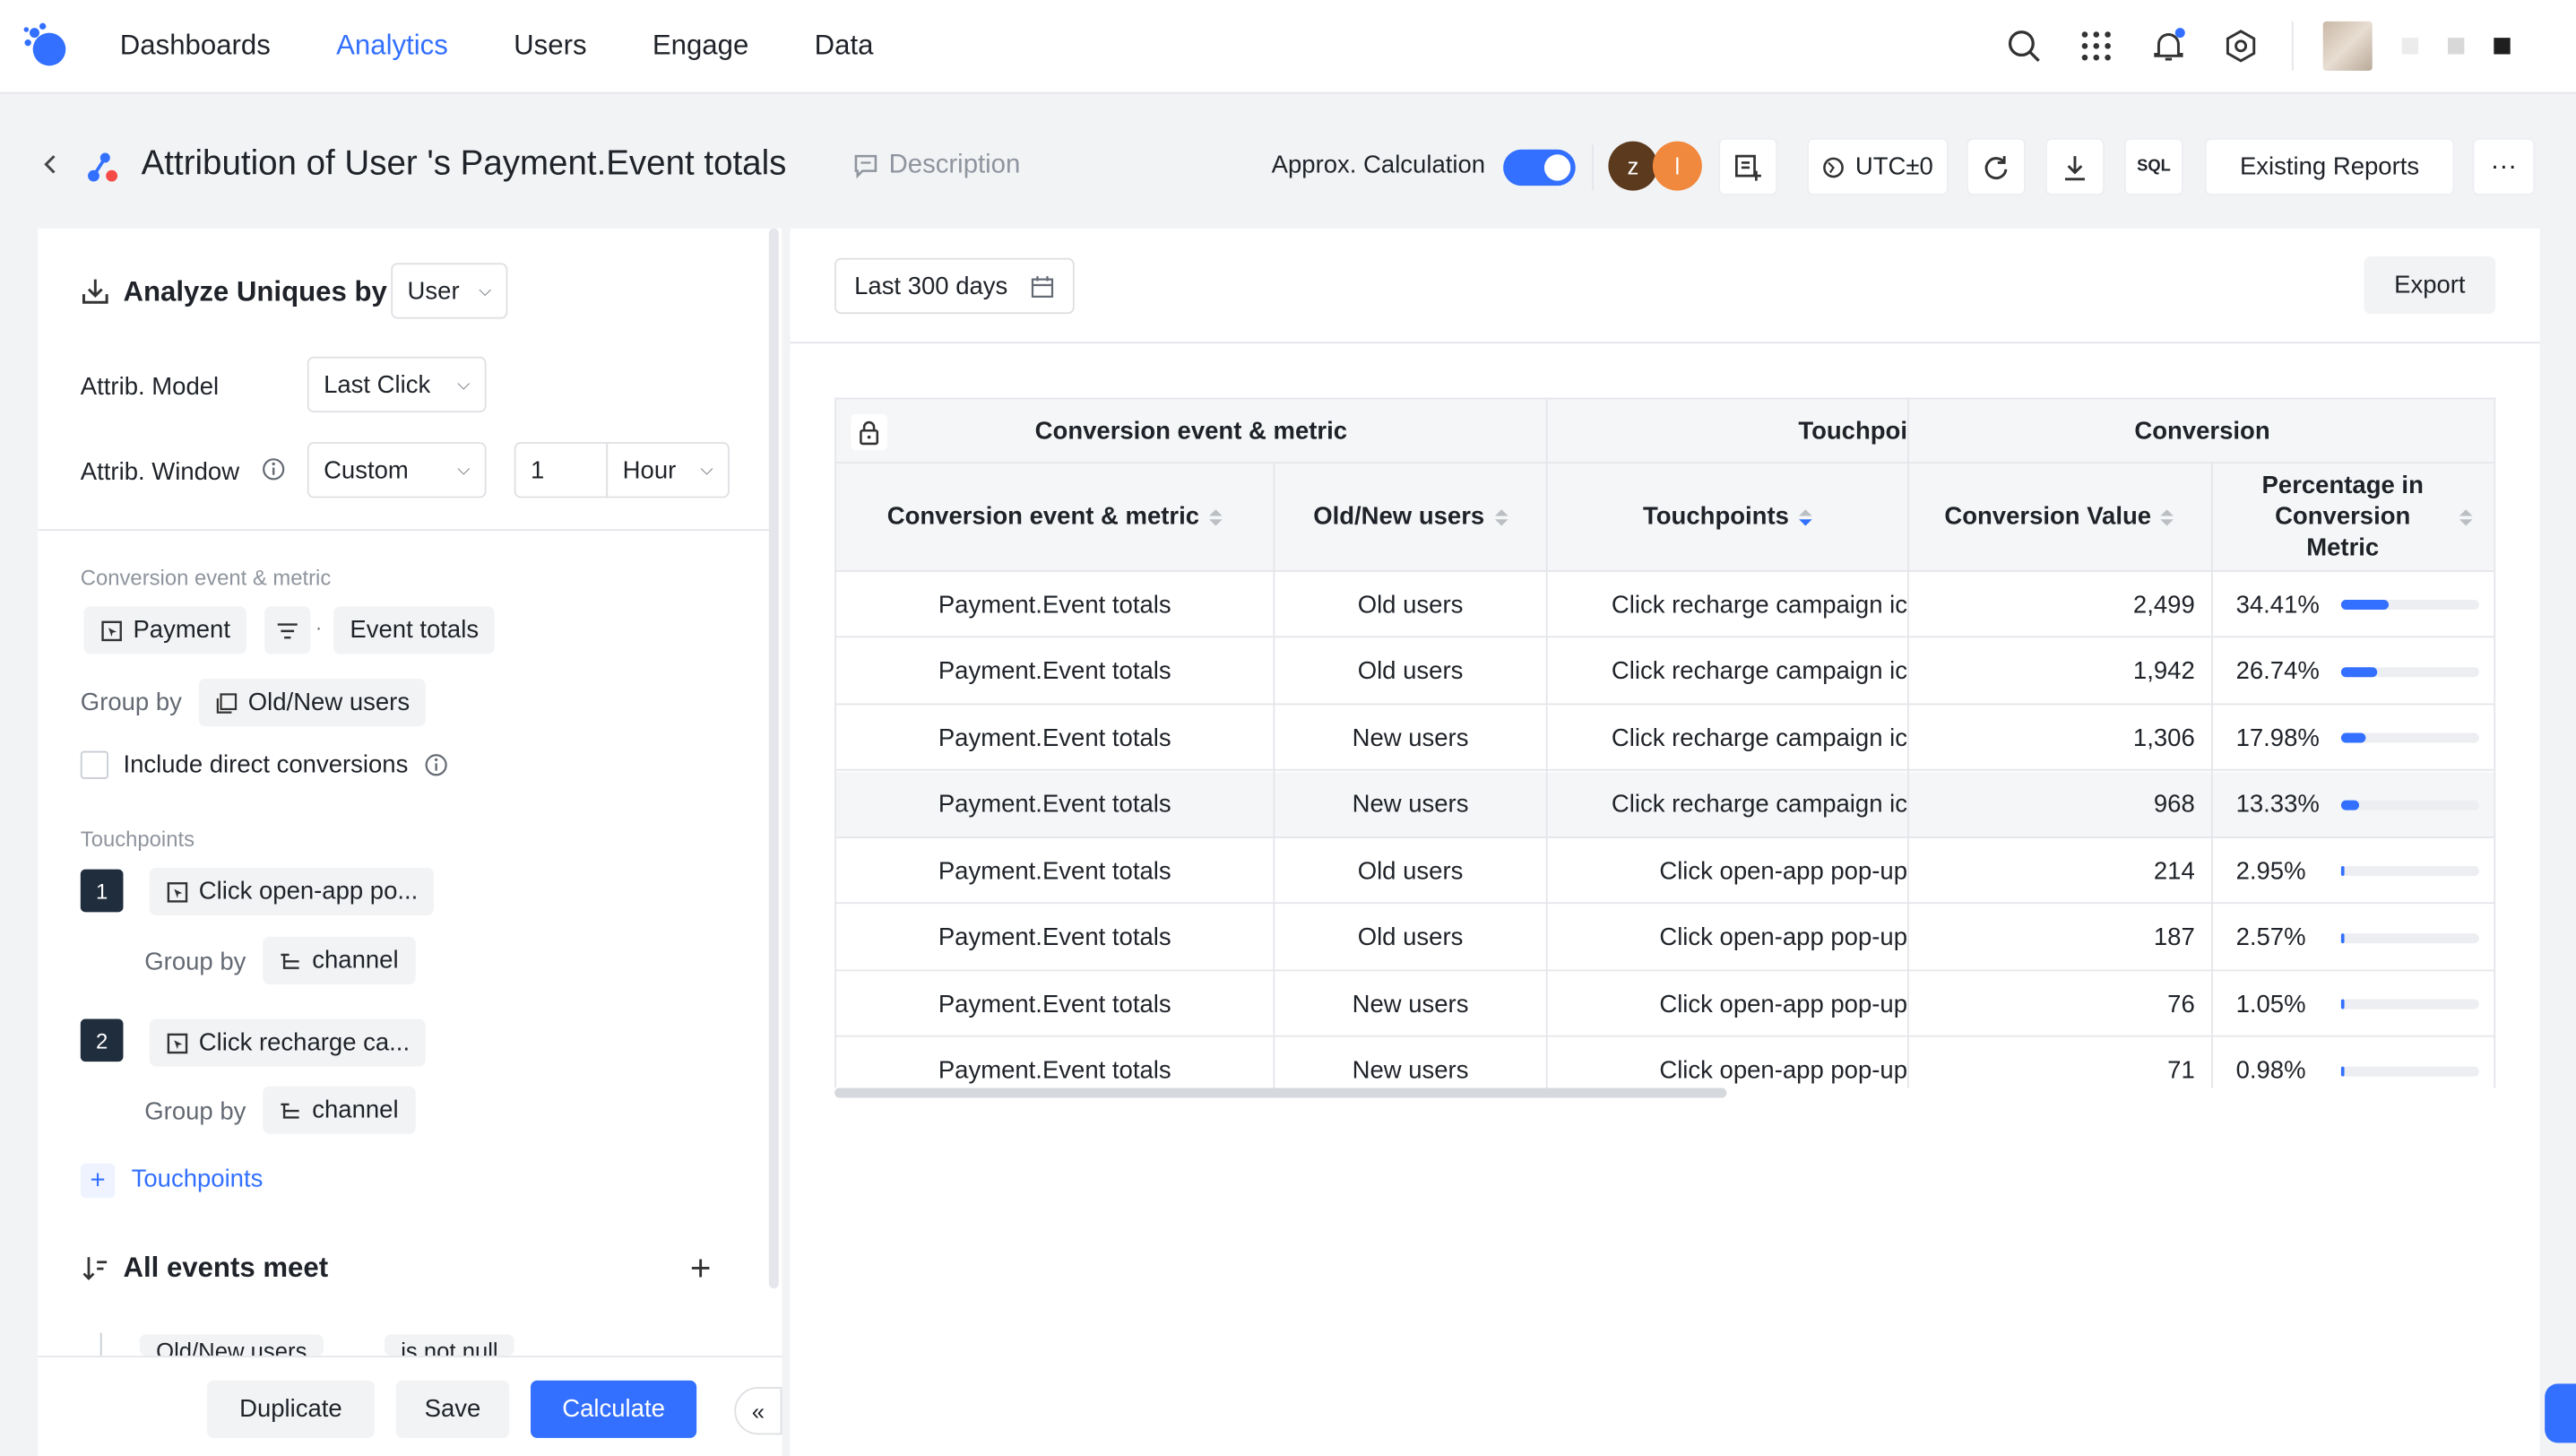 The height and width of the screenshot is (1456, 2576). I want to click on analyze-uniques-value: User, so click(433, 291).